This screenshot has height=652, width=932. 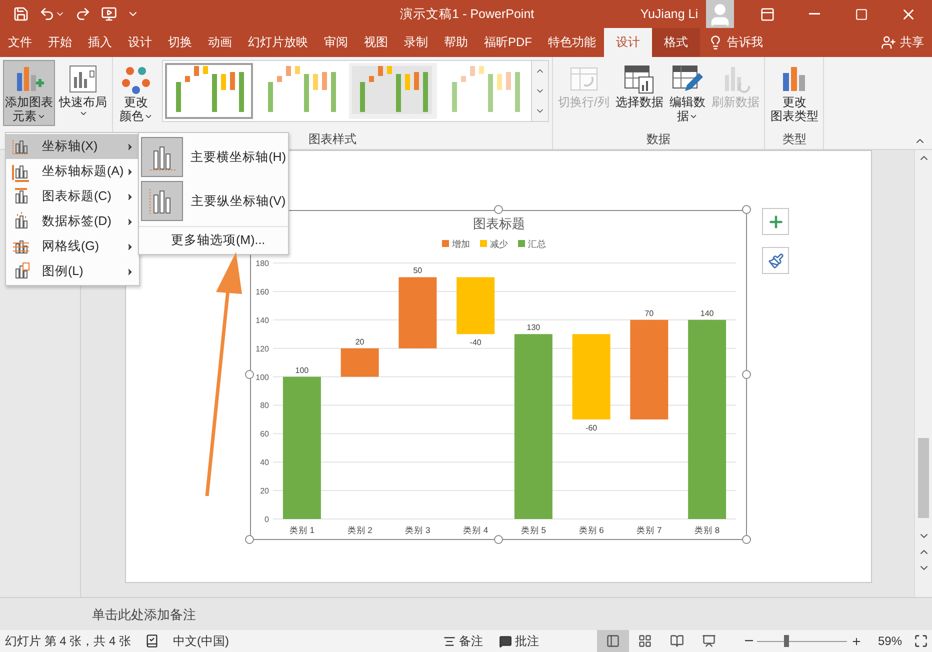 What do you see at coordinates (814, 14) in the screenshot?
I see `minimize-icon` at bounding box center [814, 14].